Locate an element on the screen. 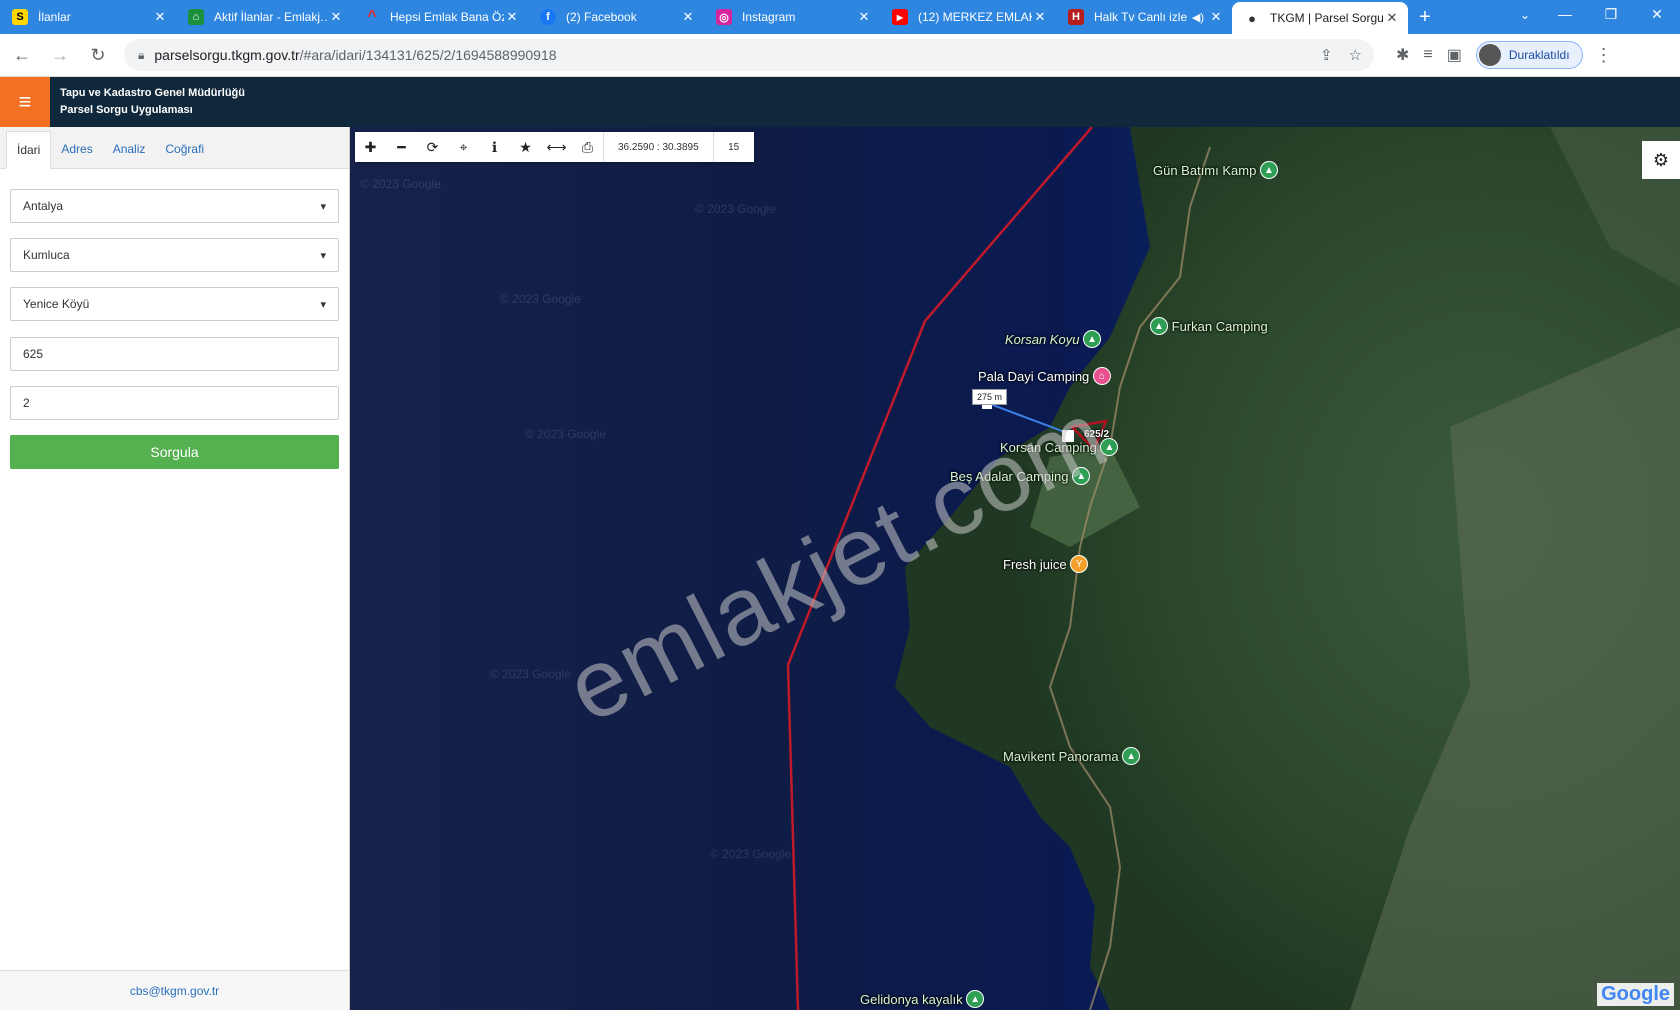  poi-gelidonya-kayalik: Gelidonya kayalık ▲ is located at coordinates (922, 999).